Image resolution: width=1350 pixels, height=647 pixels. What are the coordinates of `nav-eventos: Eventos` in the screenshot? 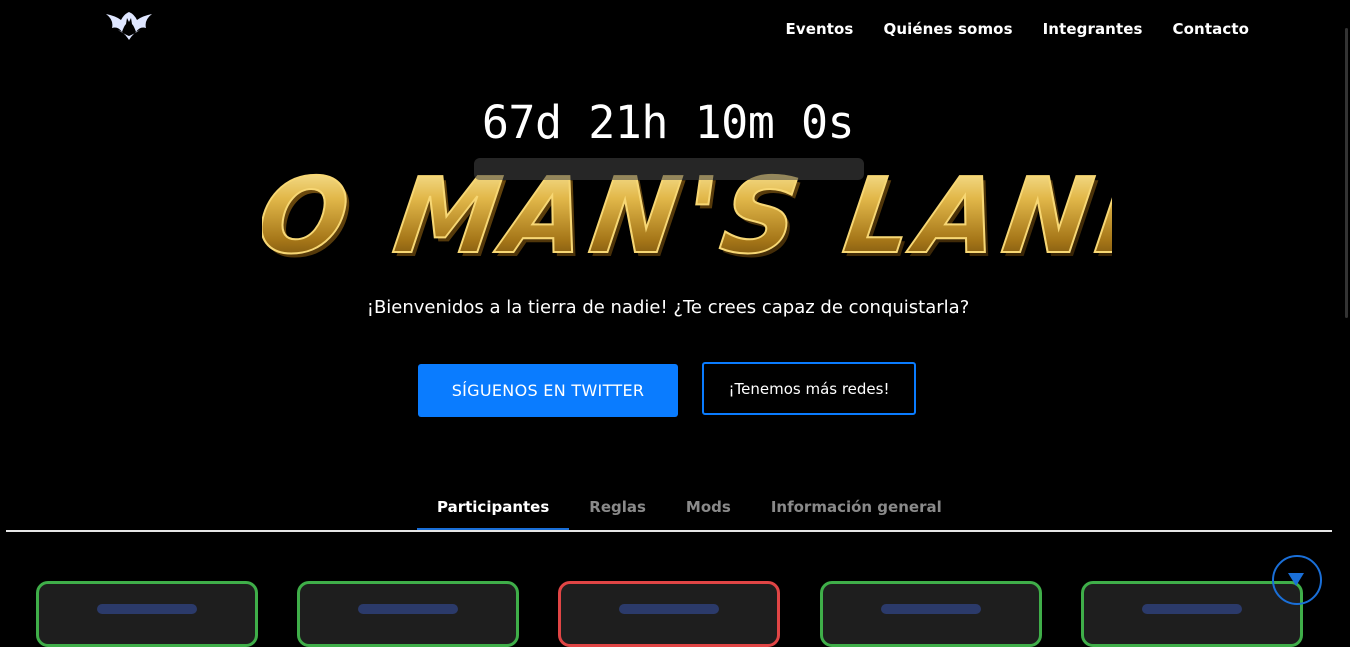 It's located at (819, 29).